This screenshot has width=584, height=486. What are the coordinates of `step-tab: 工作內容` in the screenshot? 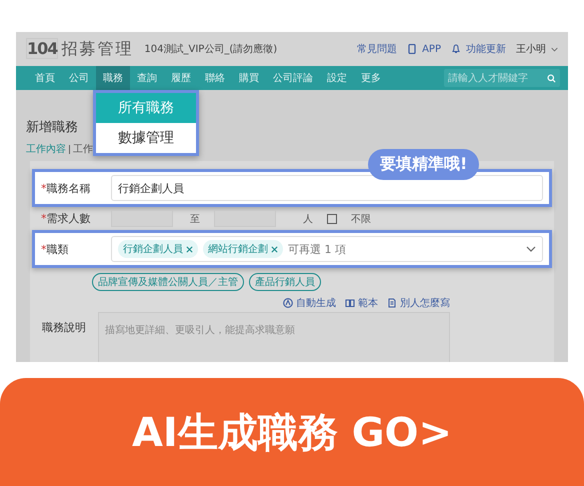 It's located at (46, 149).